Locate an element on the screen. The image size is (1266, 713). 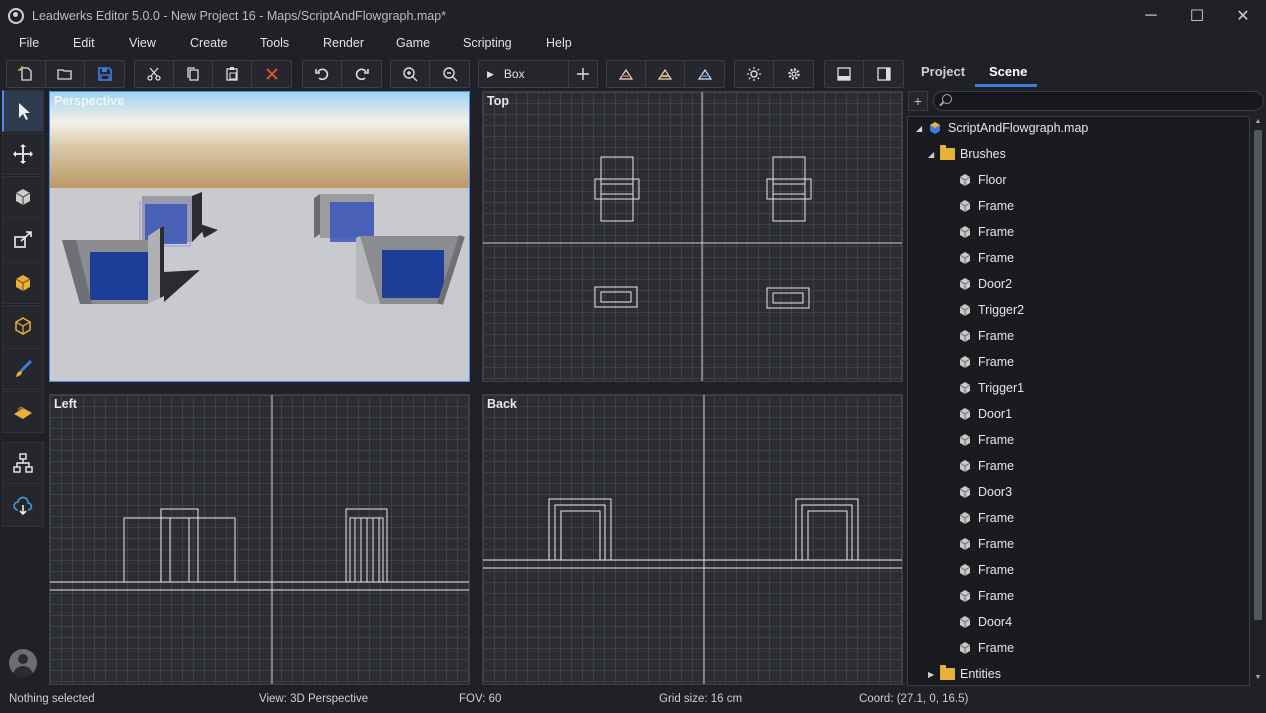
open-file-button is located at coordinates (65, 74).